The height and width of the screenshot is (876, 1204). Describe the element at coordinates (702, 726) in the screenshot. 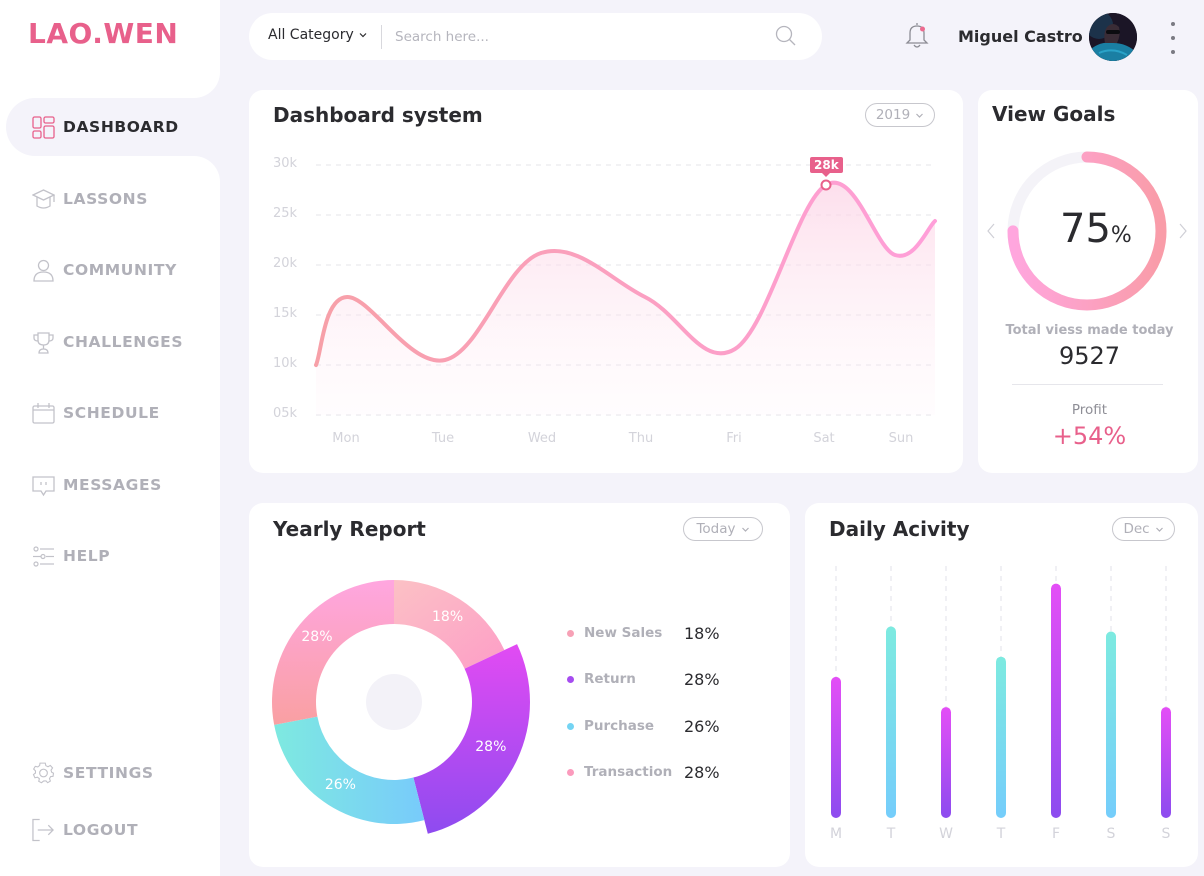

I see `legend-value: 26%` at that location.